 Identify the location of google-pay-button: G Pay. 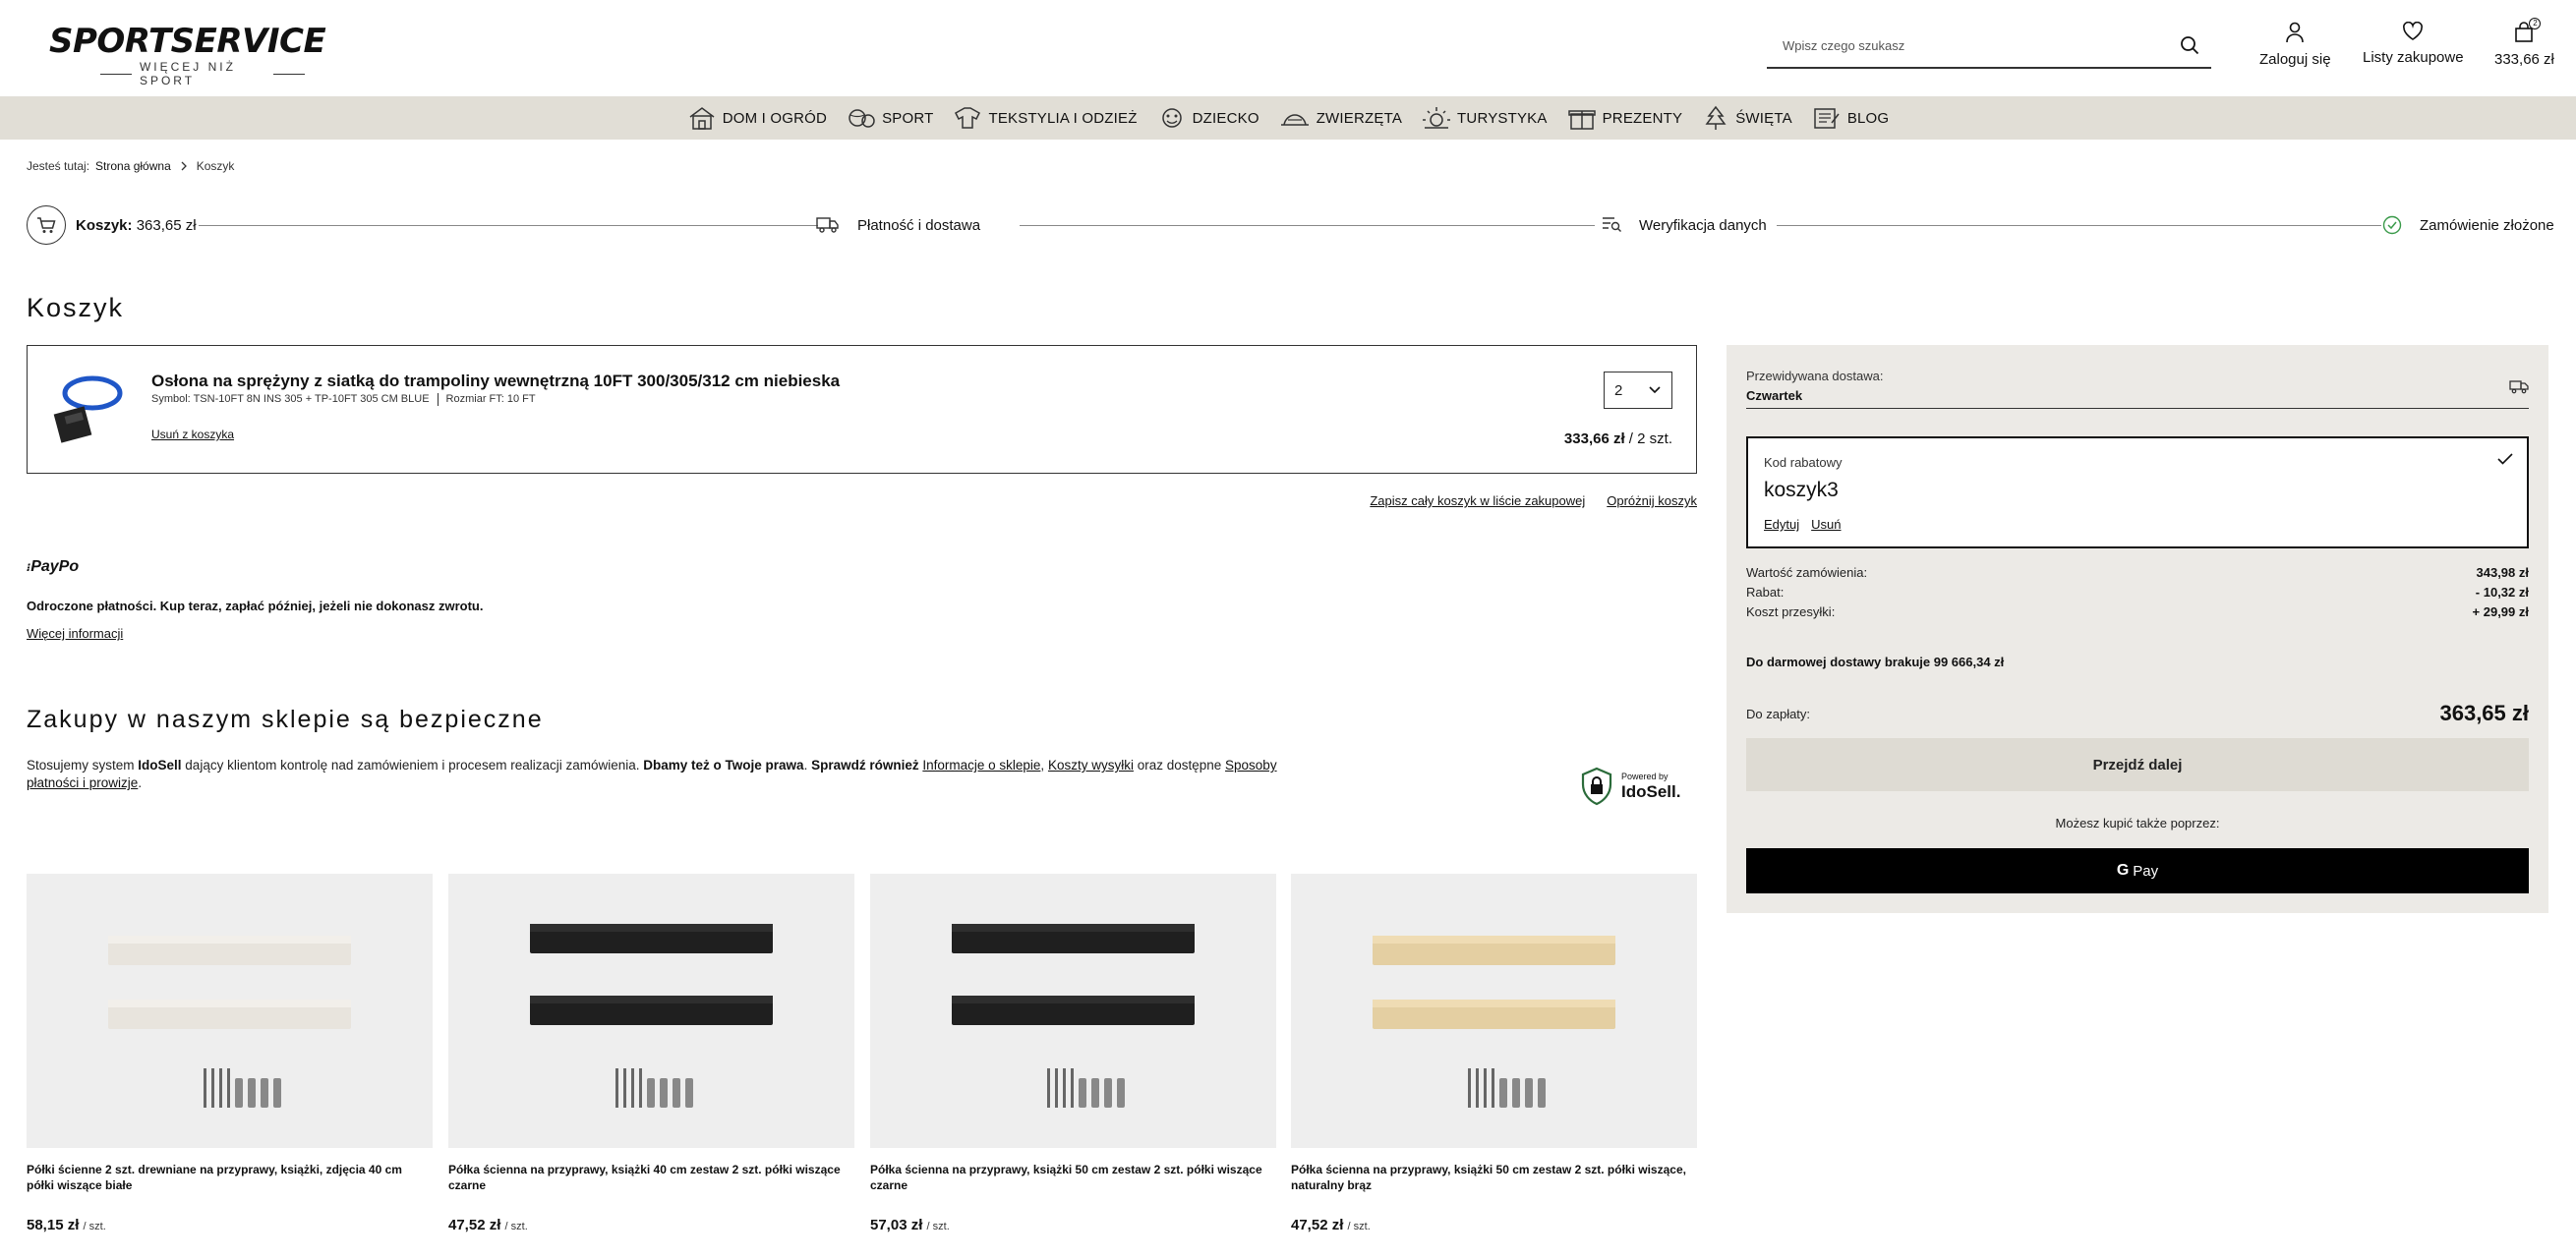
(2137, 870).